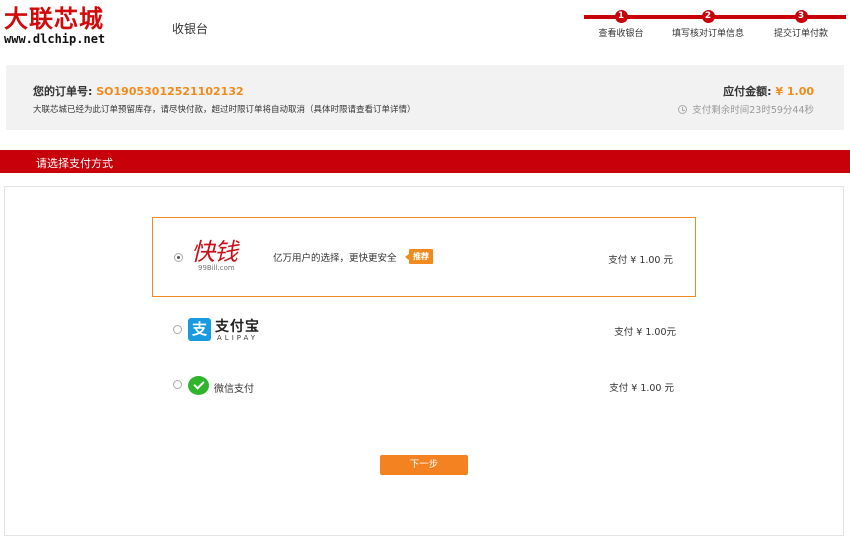 The image size is (850, 542). I want to click on step-3: 3 提交订单付款, so click(801, 24).